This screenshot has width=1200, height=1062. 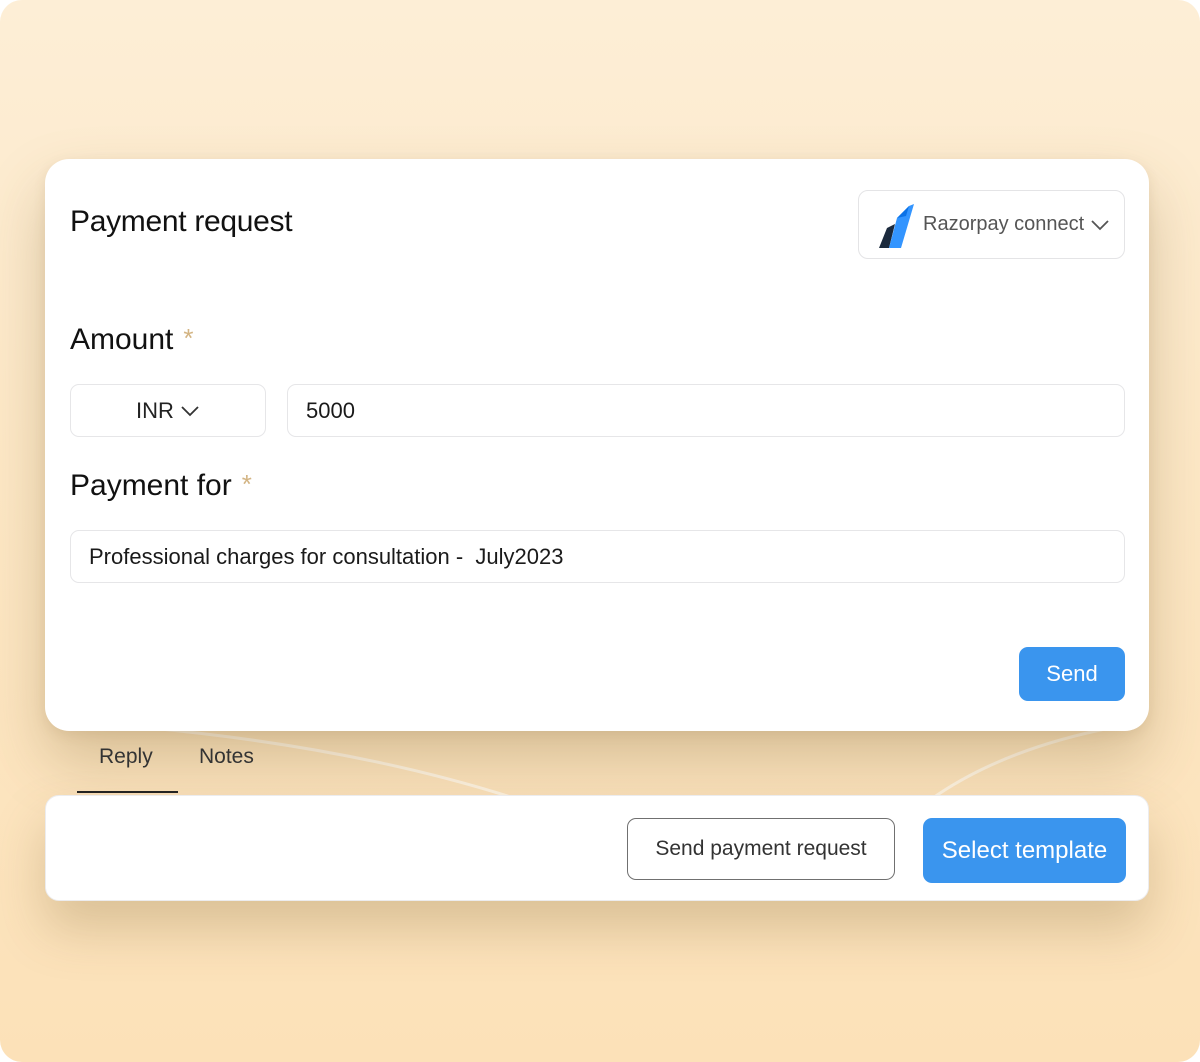 What do you see at coordinates (226, 757) in the screenshot?
I see `tab-notes: Notes` at bounding box center [226, 757].